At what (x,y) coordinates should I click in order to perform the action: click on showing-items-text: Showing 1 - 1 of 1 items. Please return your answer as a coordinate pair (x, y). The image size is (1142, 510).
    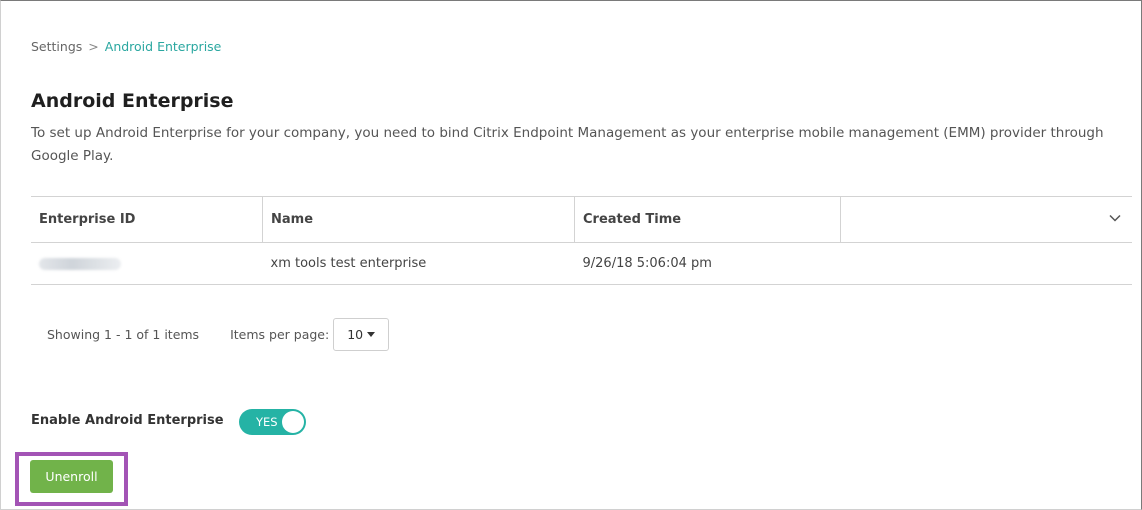
    Looking at the image, I should click on (123, 334).